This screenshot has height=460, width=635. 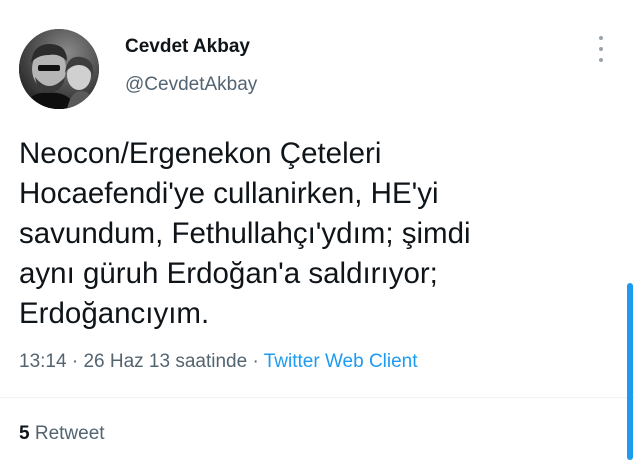 I want to click on avatar, so click(x=59, y=69).